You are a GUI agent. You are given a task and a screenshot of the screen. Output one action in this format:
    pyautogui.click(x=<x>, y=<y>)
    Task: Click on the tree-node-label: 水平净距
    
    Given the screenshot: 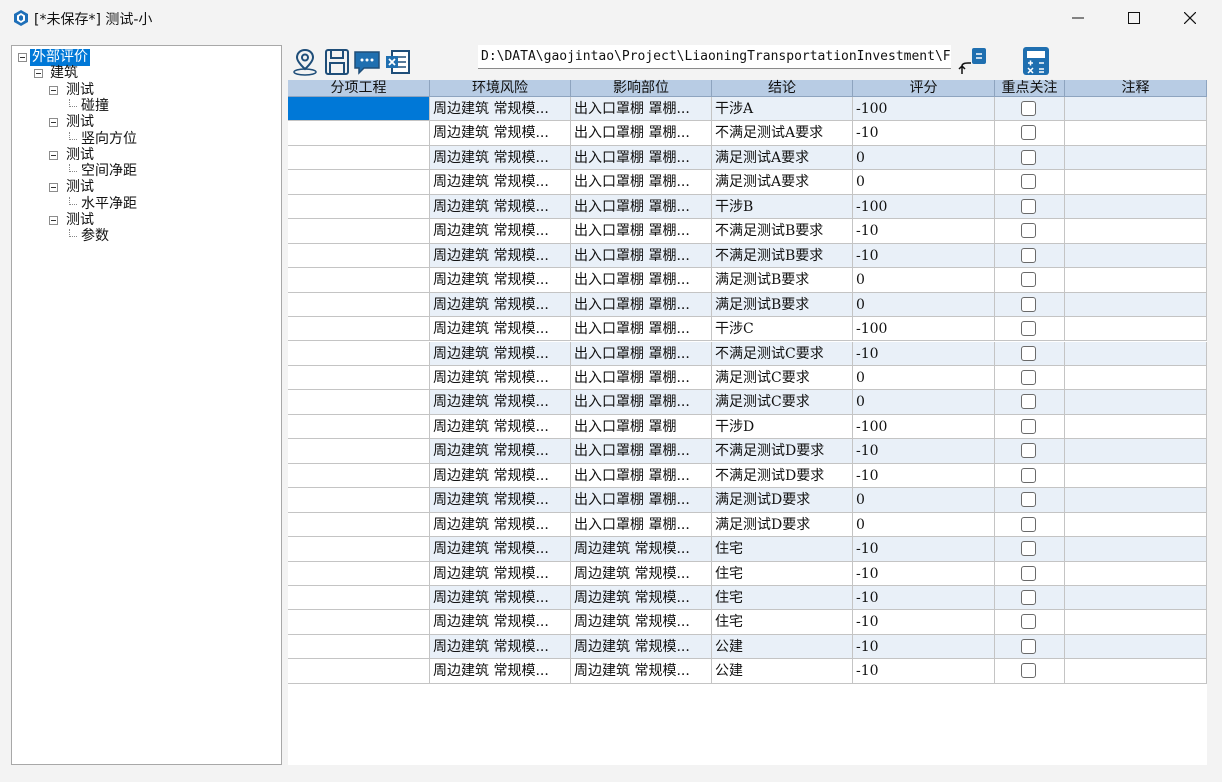 What is the action you would take?
    pyautogui.click(x=109, y=204)
    